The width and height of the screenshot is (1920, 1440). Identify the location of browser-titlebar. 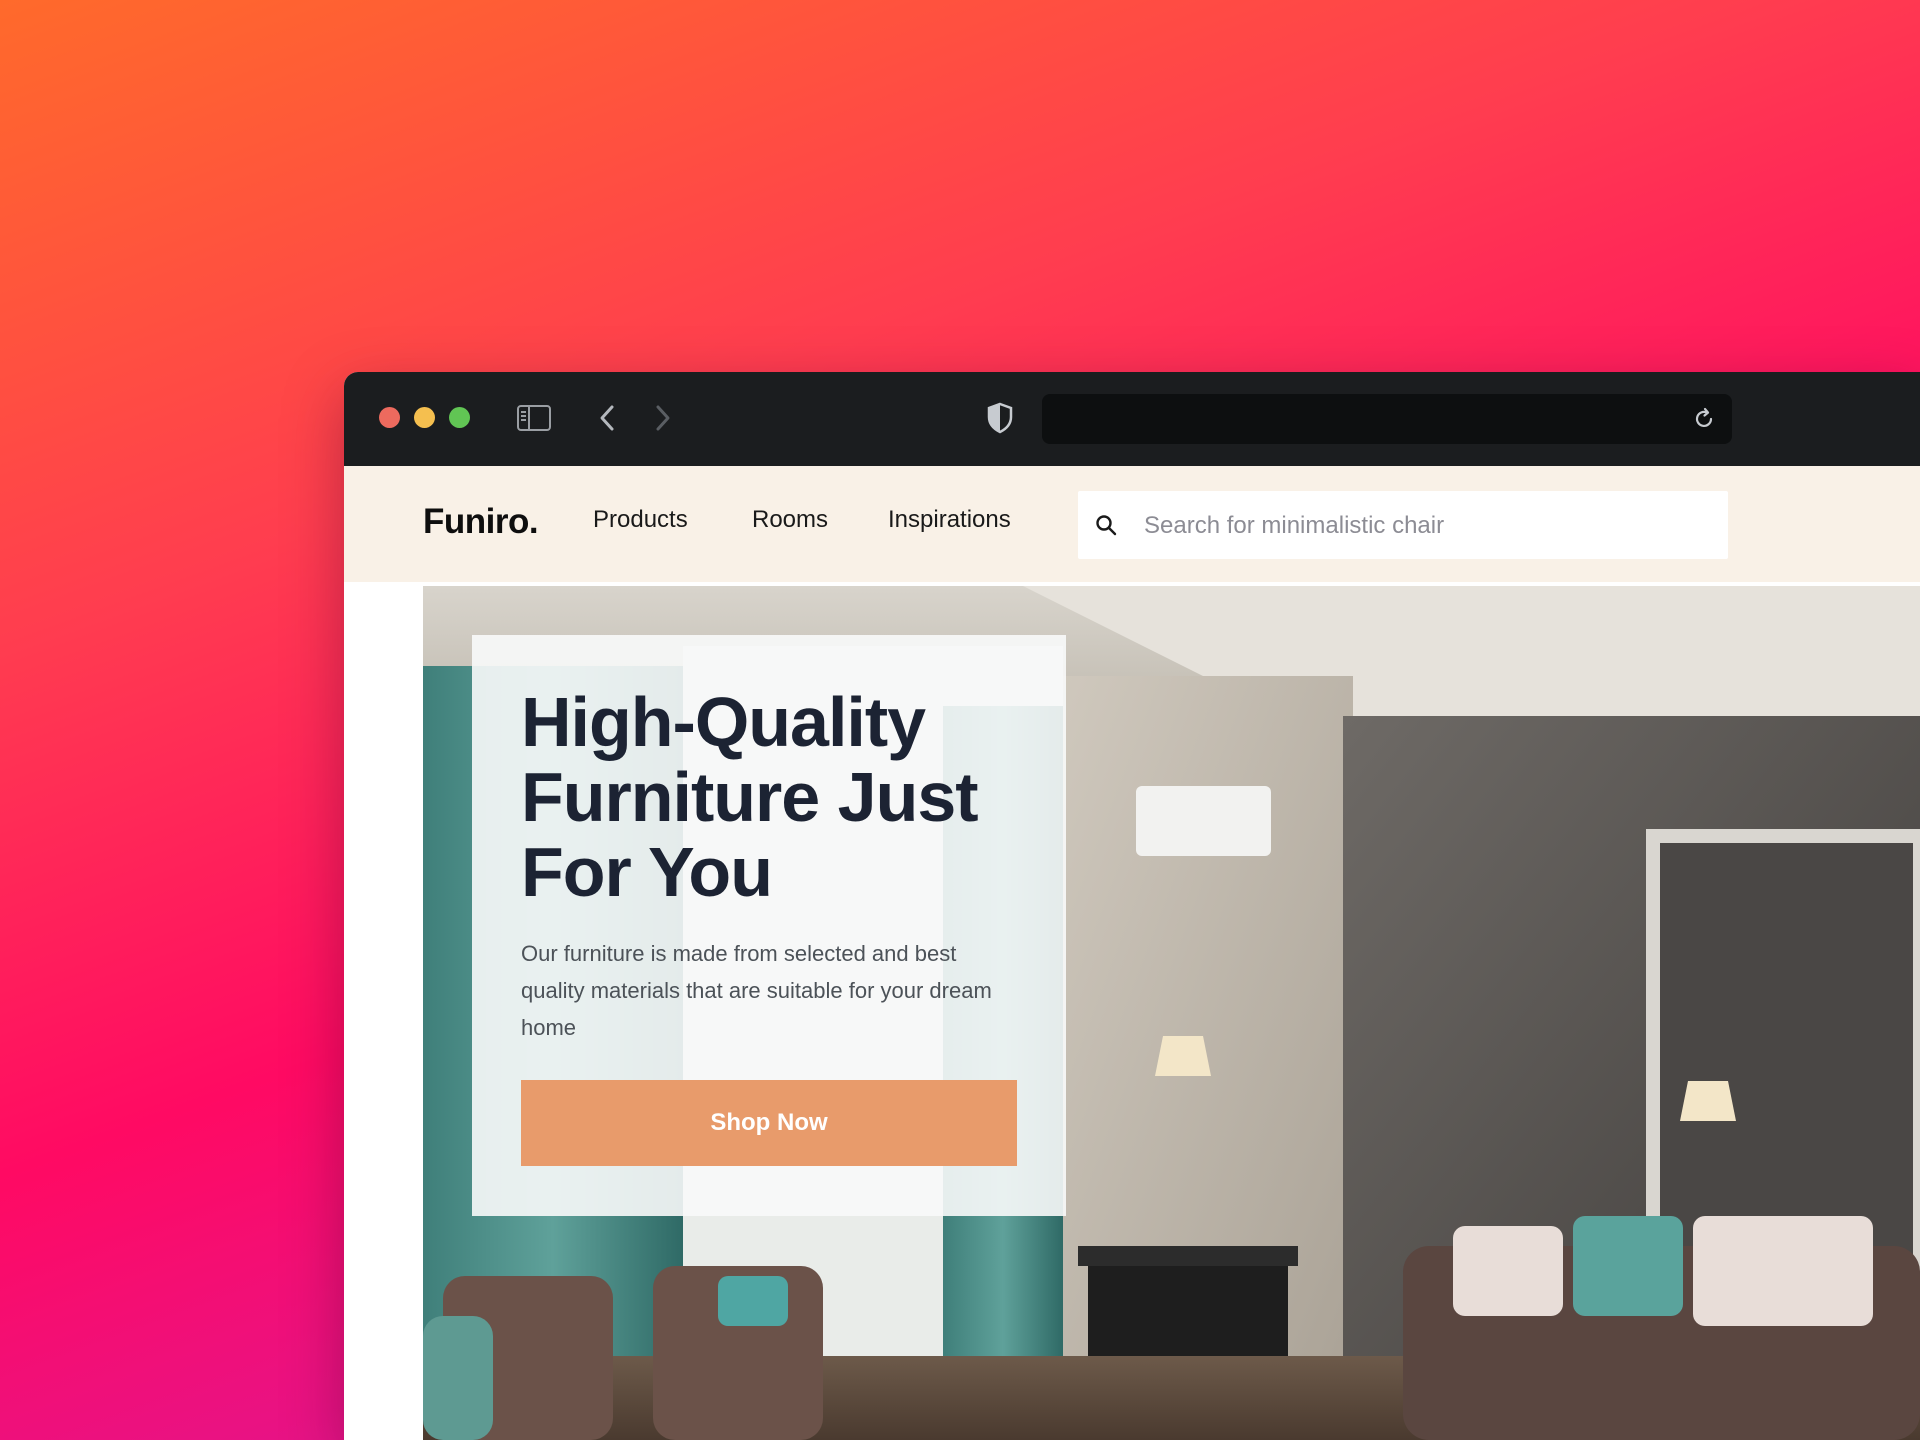
(1132, 419).